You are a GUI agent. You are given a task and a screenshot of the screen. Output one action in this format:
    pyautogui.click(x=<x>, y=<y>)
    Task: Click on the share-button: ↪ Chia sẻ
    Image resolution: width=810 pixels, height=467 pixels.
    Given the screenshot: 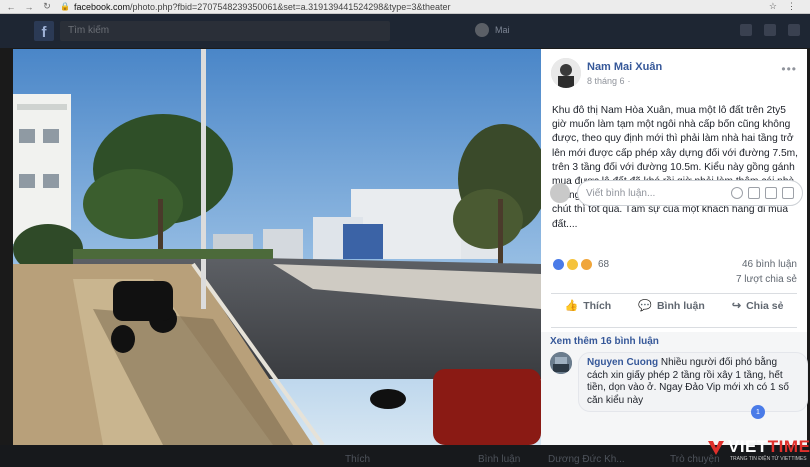 What is the action you would take?
    pyautogui.click(x=757, y=306)
    